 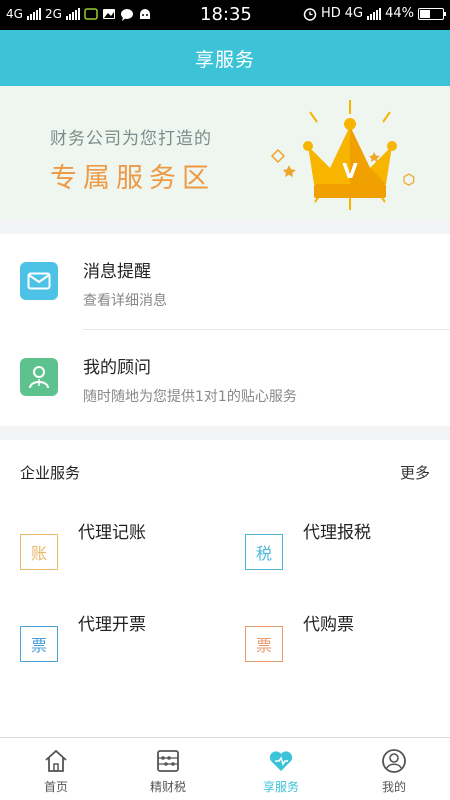 I want to click on tab-label: 享服务, so click(x=280, y=787).